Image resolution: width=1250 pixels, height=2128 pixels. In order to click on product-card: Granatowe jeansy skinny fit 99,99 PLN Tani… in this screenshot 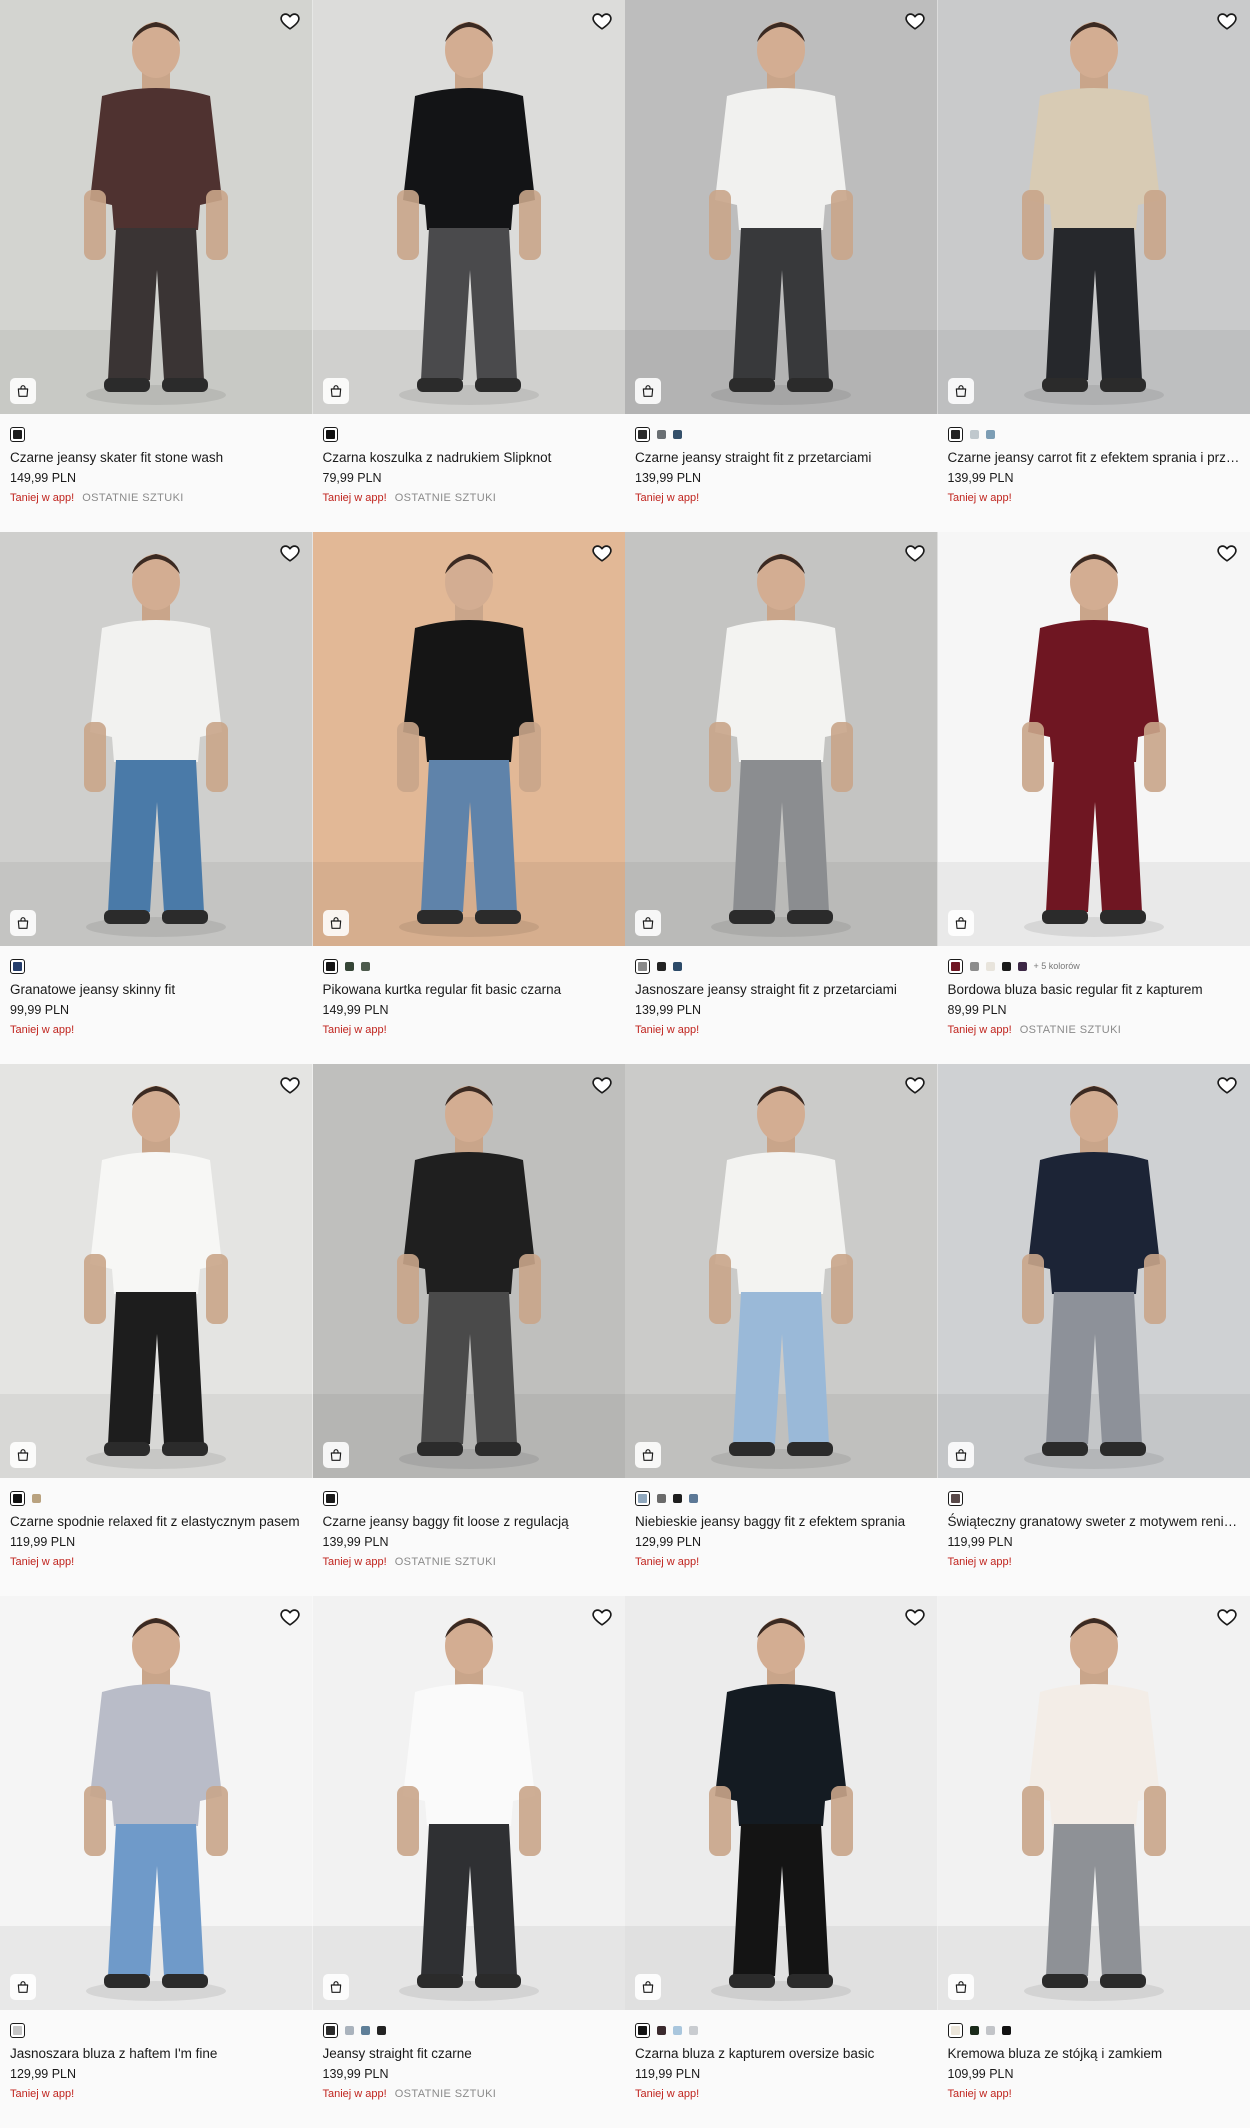, I will do `click(156, 798)`.